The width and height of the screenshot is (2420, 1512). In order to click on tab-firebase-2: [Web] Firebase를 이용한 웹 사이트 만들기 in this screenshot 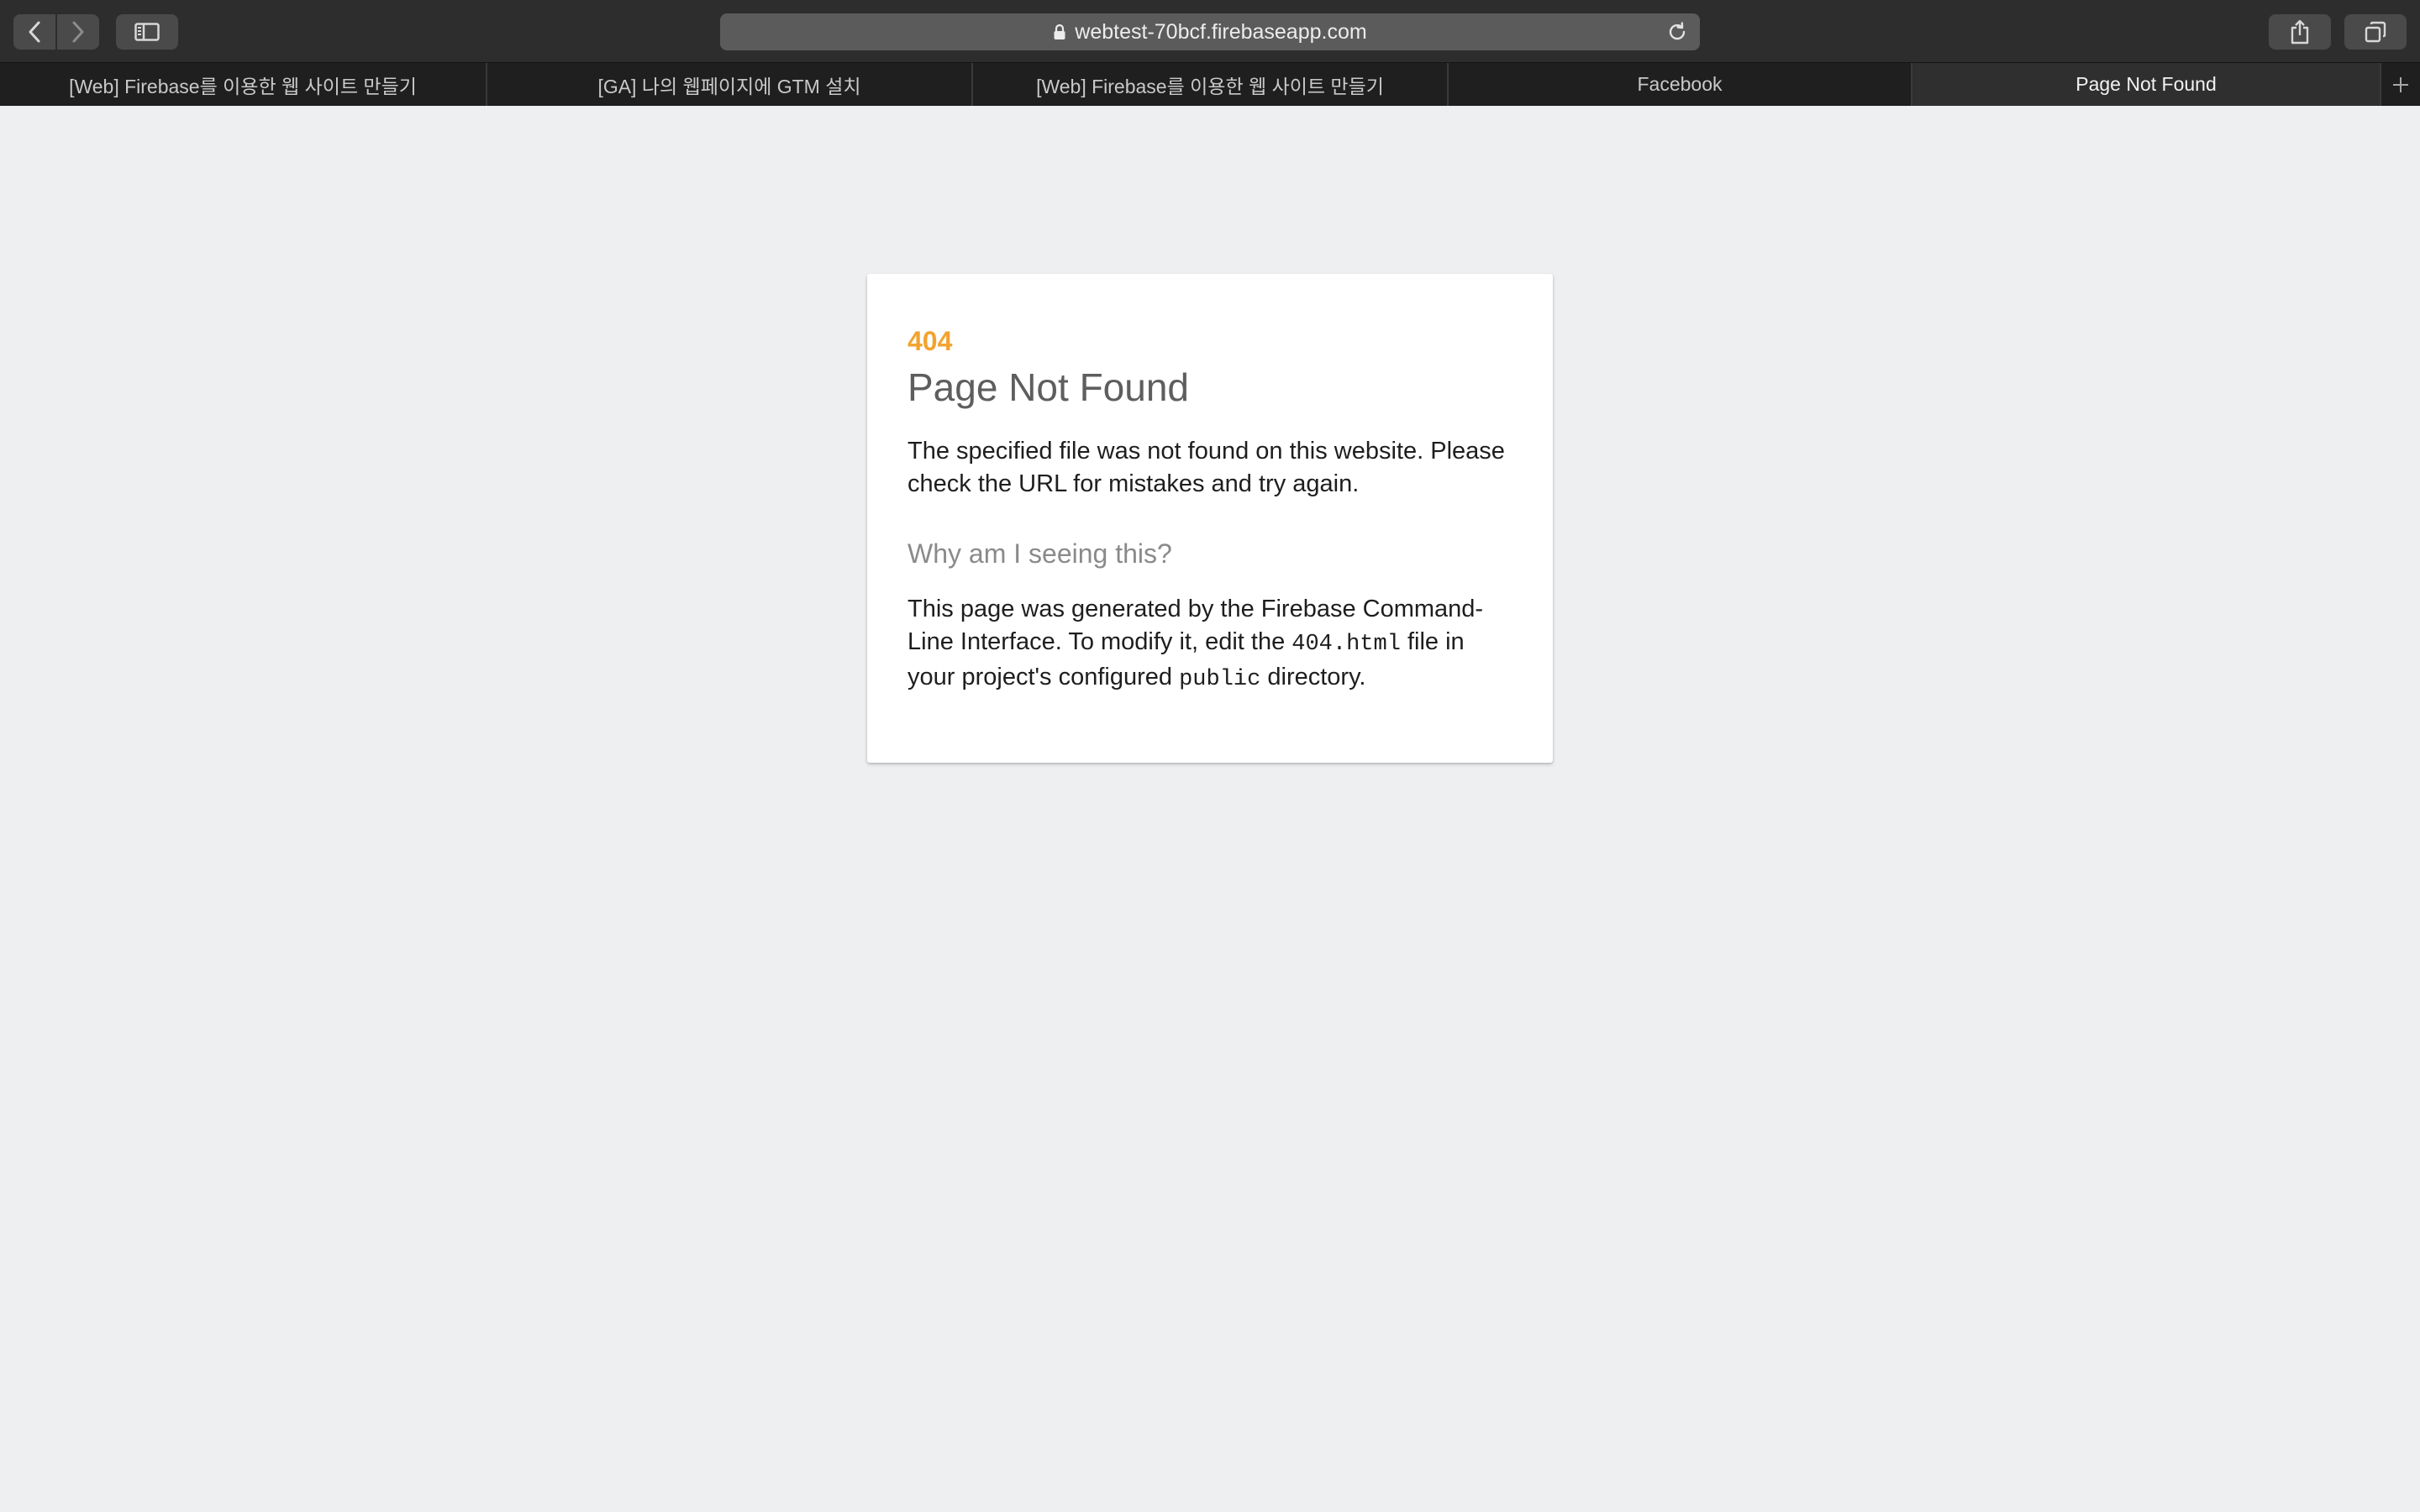, I will do `click(1211, 84)`.